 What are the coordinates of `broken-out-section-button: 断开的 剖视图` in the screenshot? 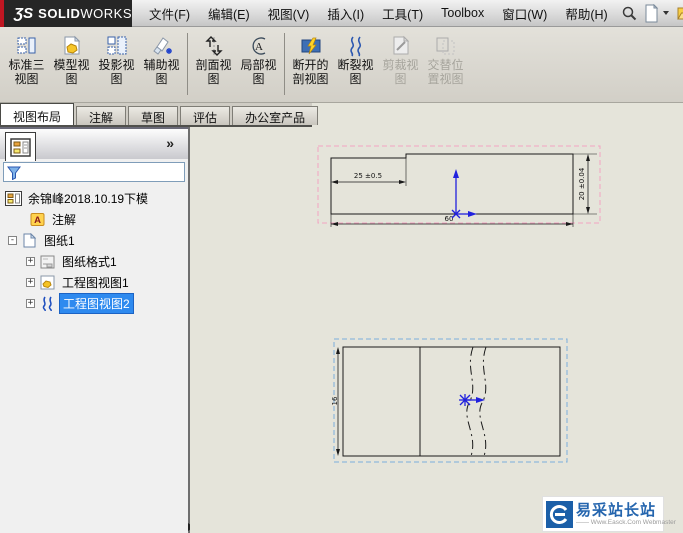 It's located at (310, 64).